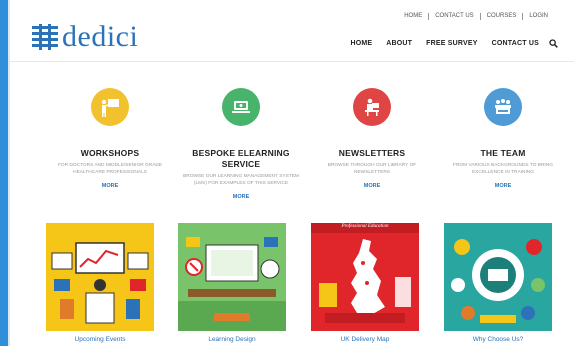  What do you see at coordinates (110, 153) in the screenshot?
I see `feature-title: WORKSHOPS` at bounding box center [110, 153].